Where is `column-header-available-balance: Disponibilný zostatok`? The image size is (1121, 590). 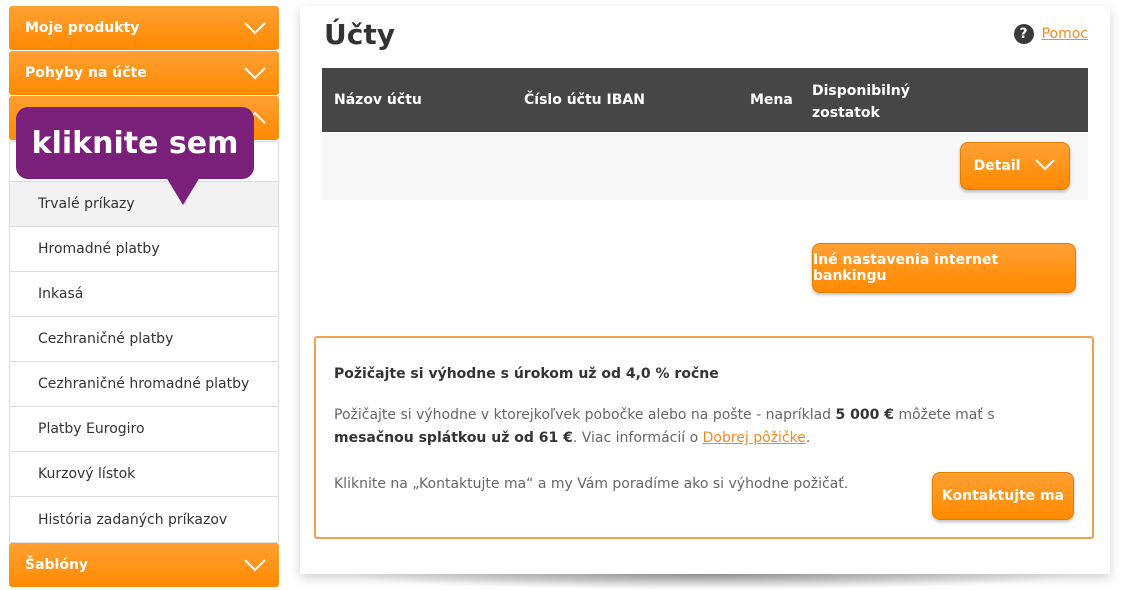
column-header-available-balance: Disponibilný zostatok is located at coordinates (861, 102).